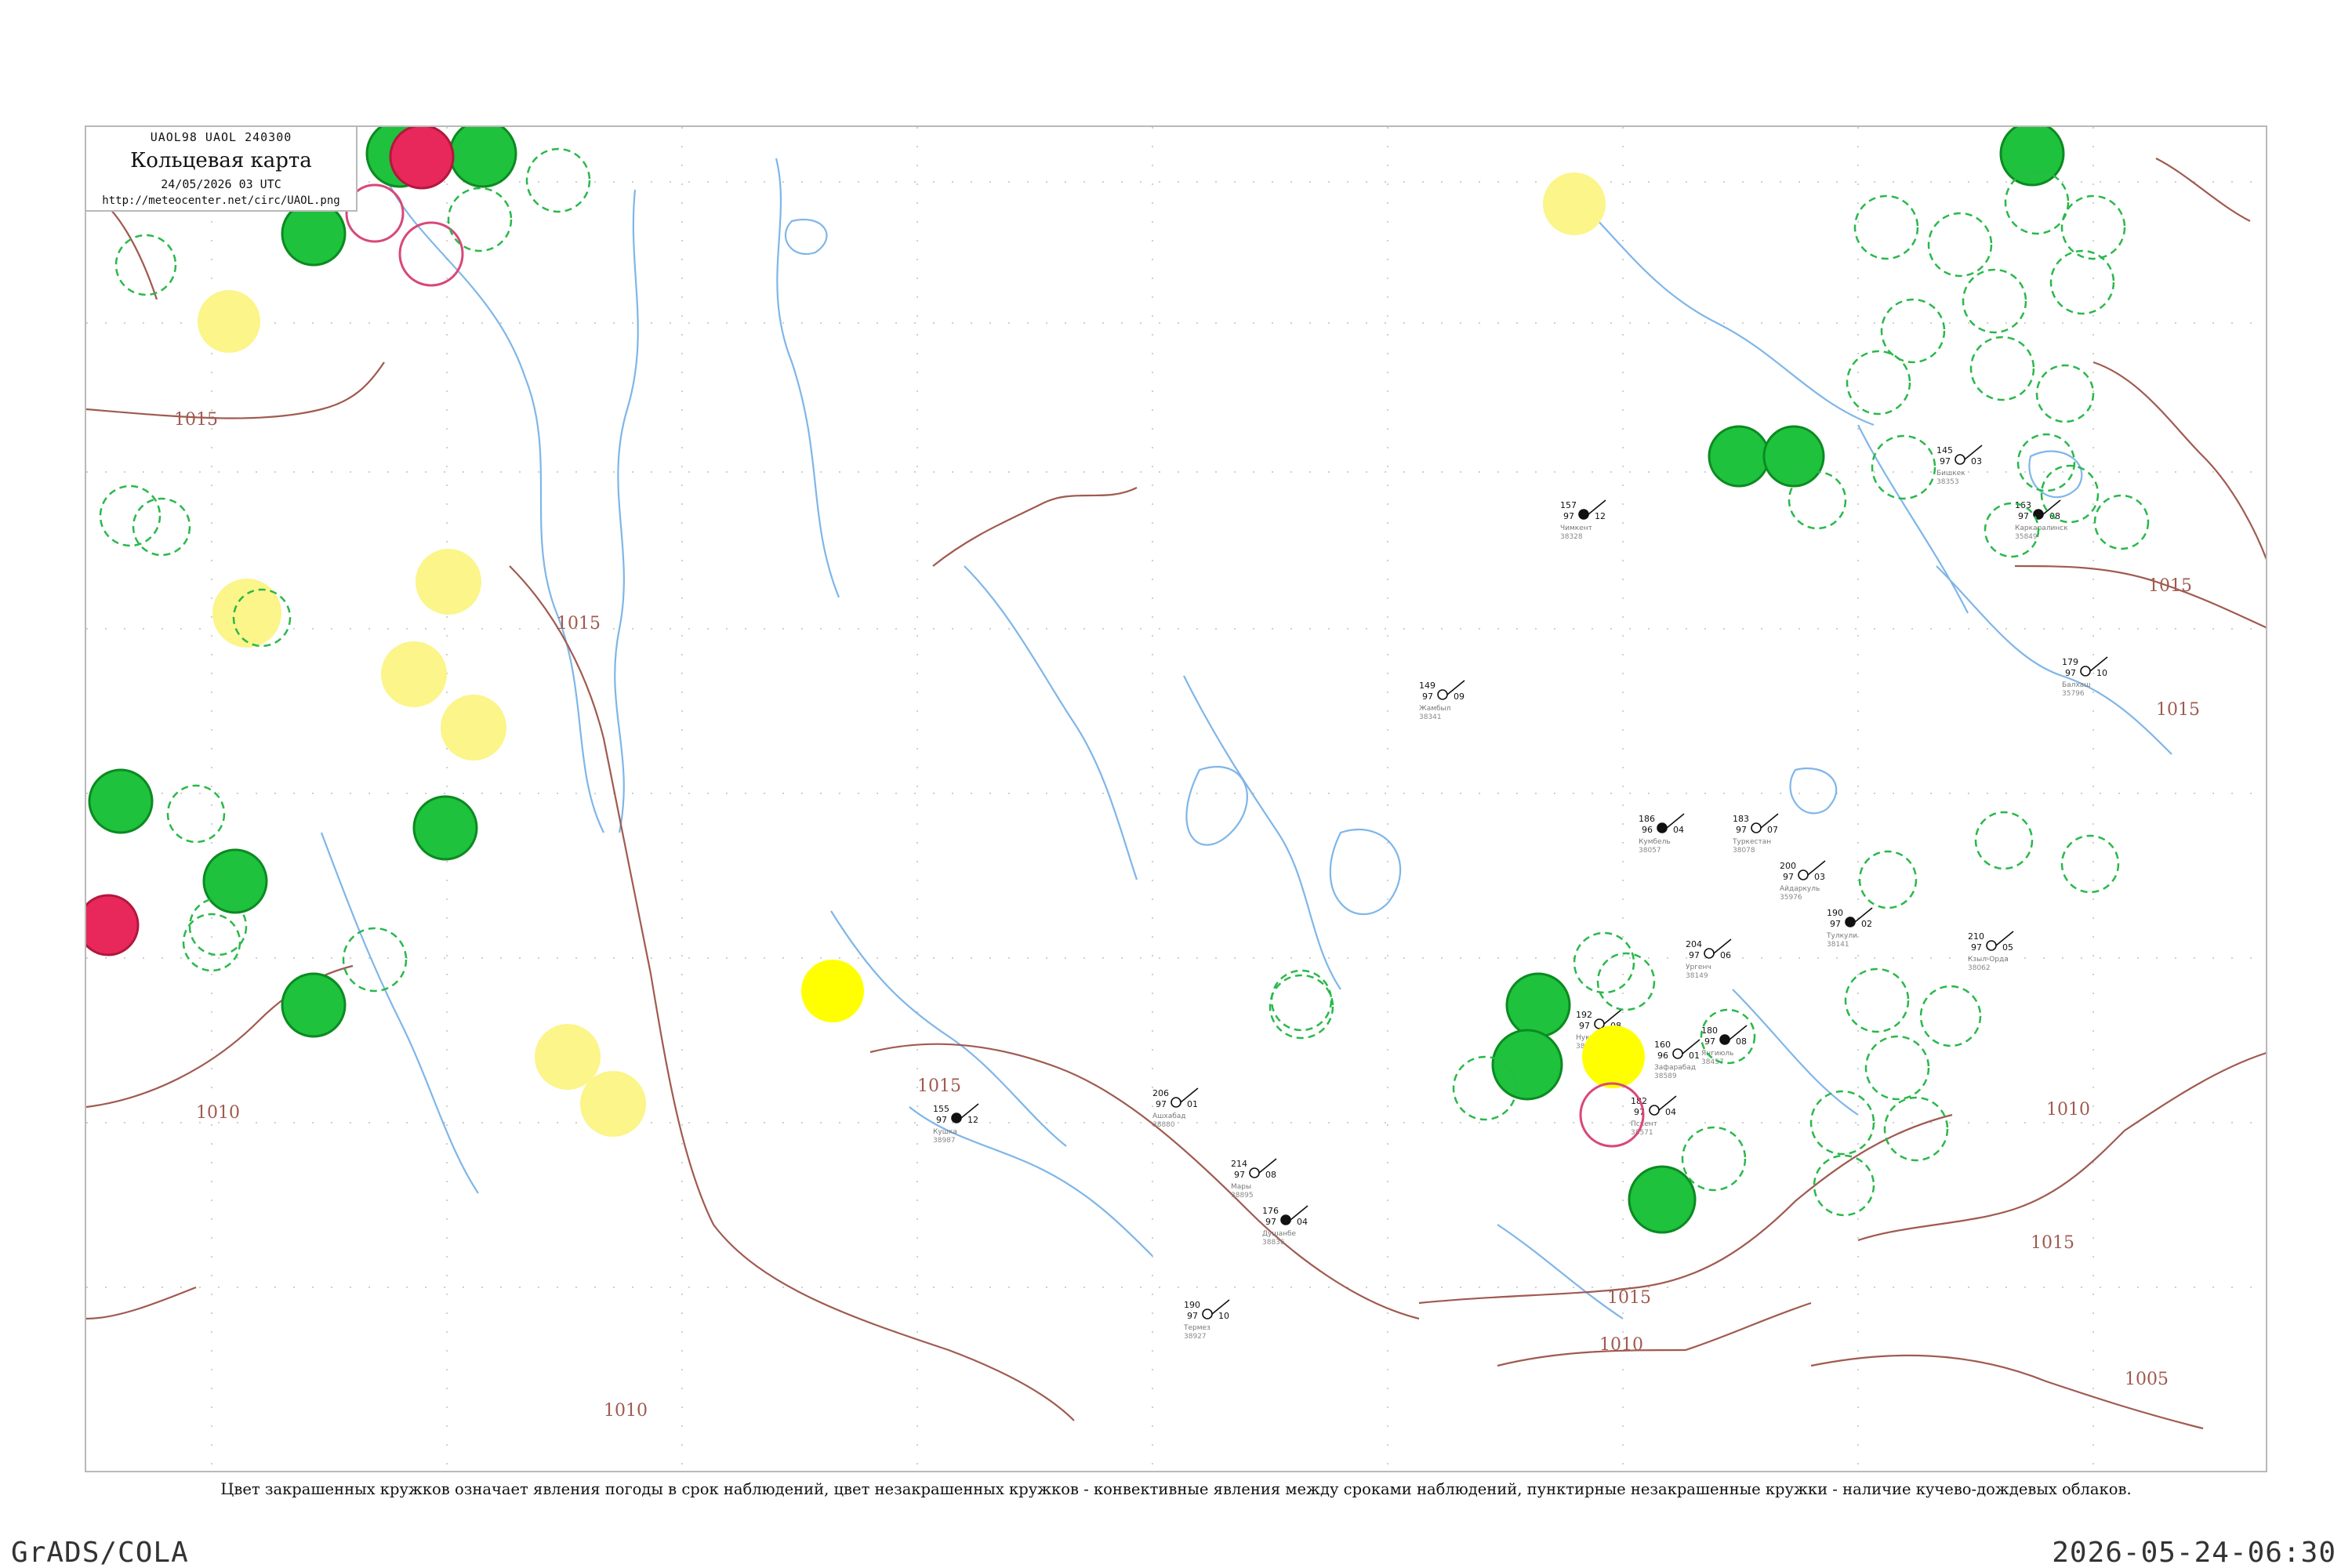  Describe the element at coordinates (1650, 851) in the screenshot. I see `station-id: 38057` at that location.